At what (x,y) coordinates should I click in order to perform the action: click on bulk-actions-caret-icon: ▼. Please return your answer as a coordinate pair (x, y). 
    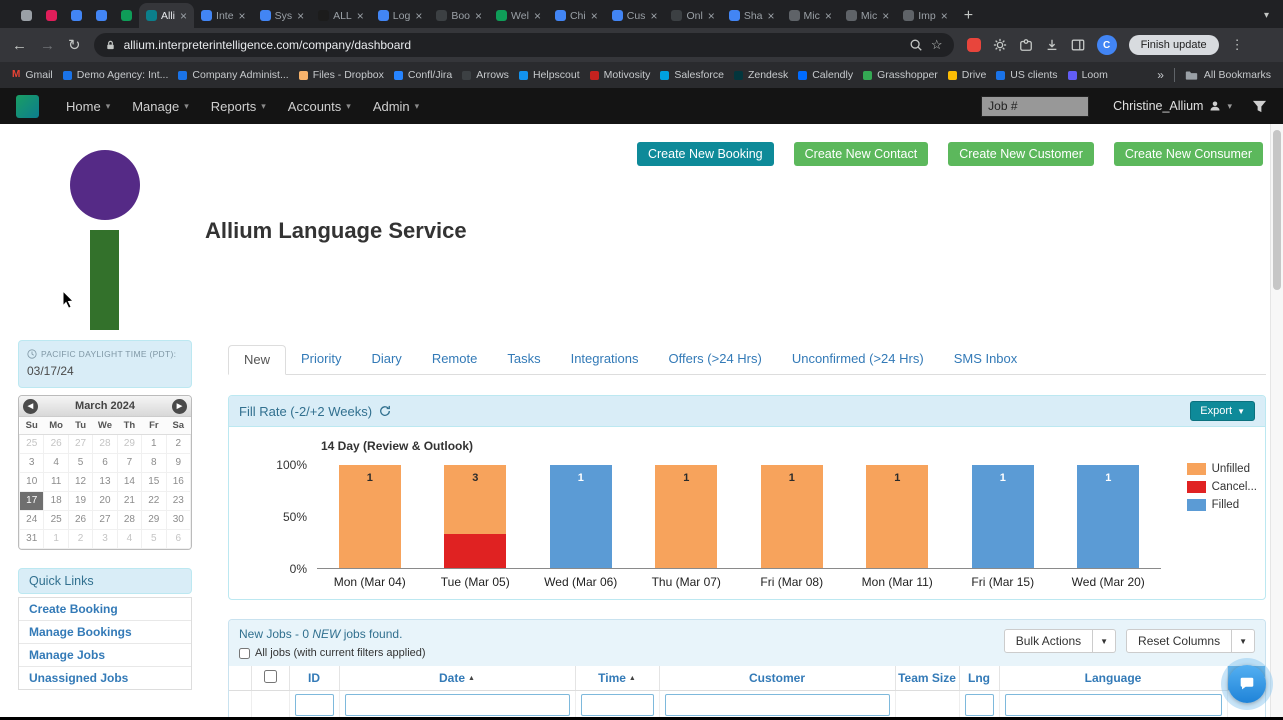
    Looking at the image, I should click on (1105, 641).